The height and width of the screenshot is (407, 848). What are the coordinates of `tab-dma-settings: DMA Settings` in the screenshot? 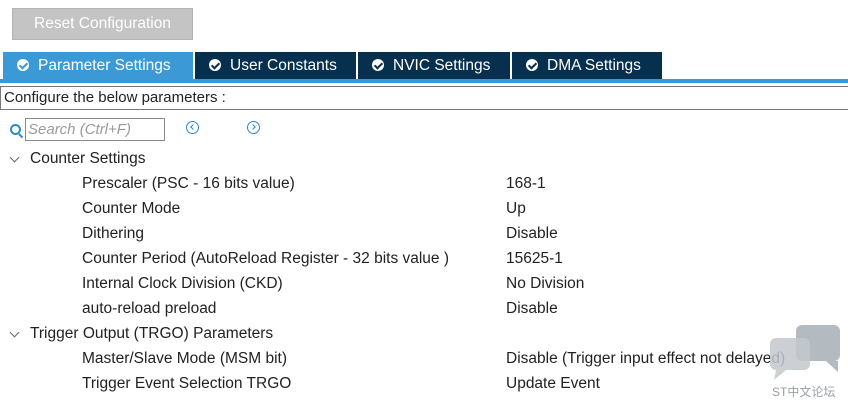 It's located at (587, 65).